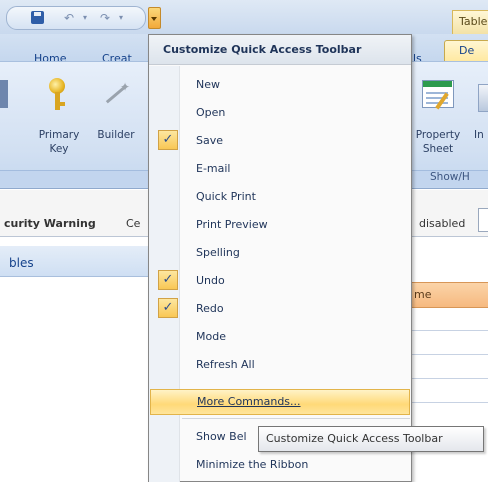  What do you see at coordinates (280, 253) in the screenshot?
I see `menu-item-spelling: Spelling` at bounding box center [280, 253].